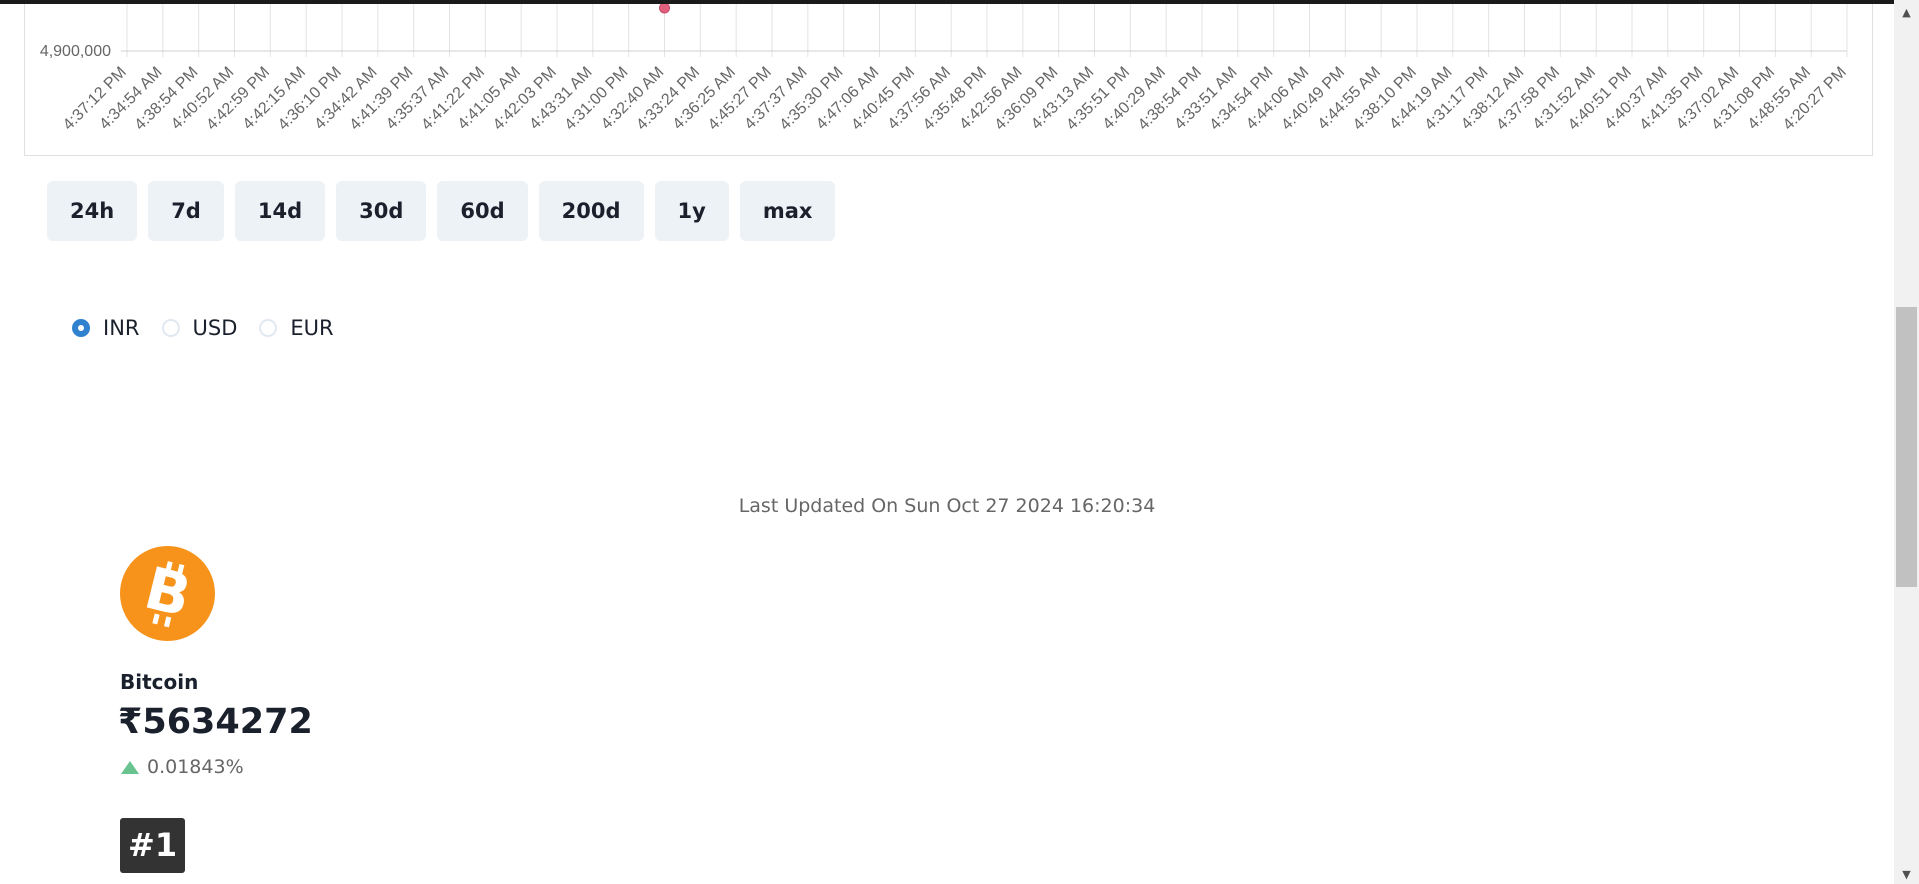 The height and width of the screenshot is (884, 1919). What do you see at coordinates (1906, 447) in the screenshot?
I see `scrollbar-thumb` at bounding box center [1906, 447].